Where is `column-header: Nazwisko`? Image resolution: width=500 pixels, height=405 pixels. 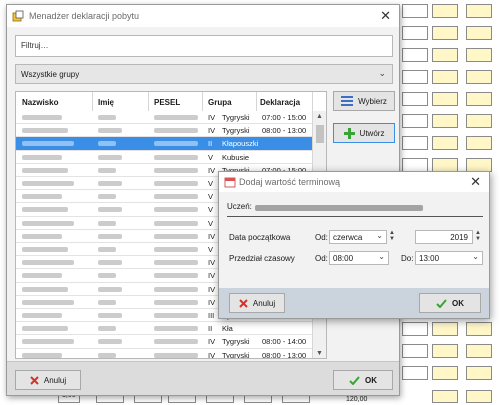 column-header: Nazwisko is located at coordinates (40, 102).